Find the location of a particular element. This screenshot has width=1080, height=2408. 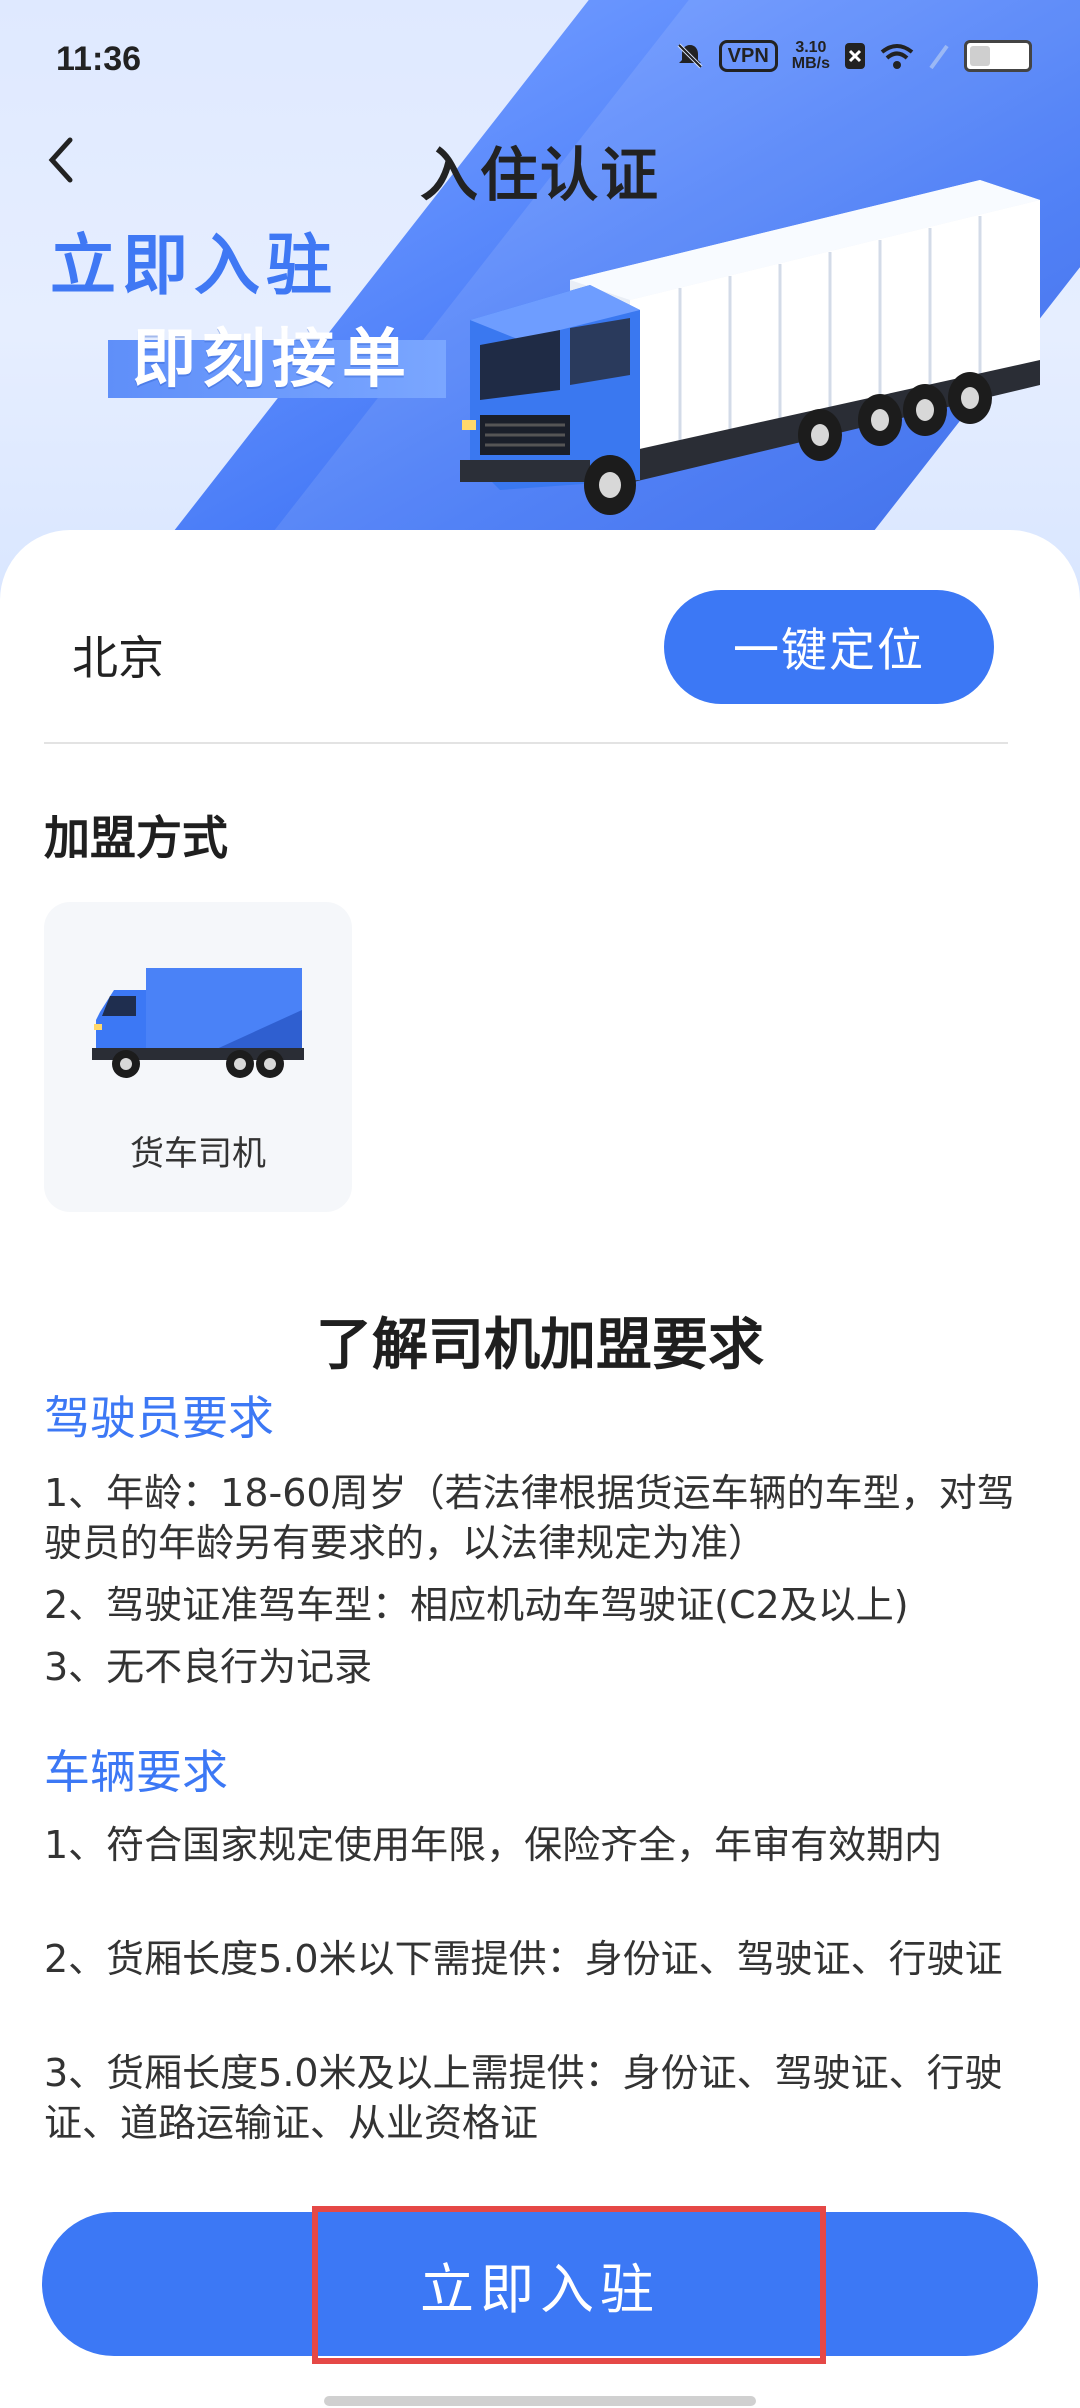

driver-requirements-heading: 驾驶员要求 is located at coordinates (159, 1418).